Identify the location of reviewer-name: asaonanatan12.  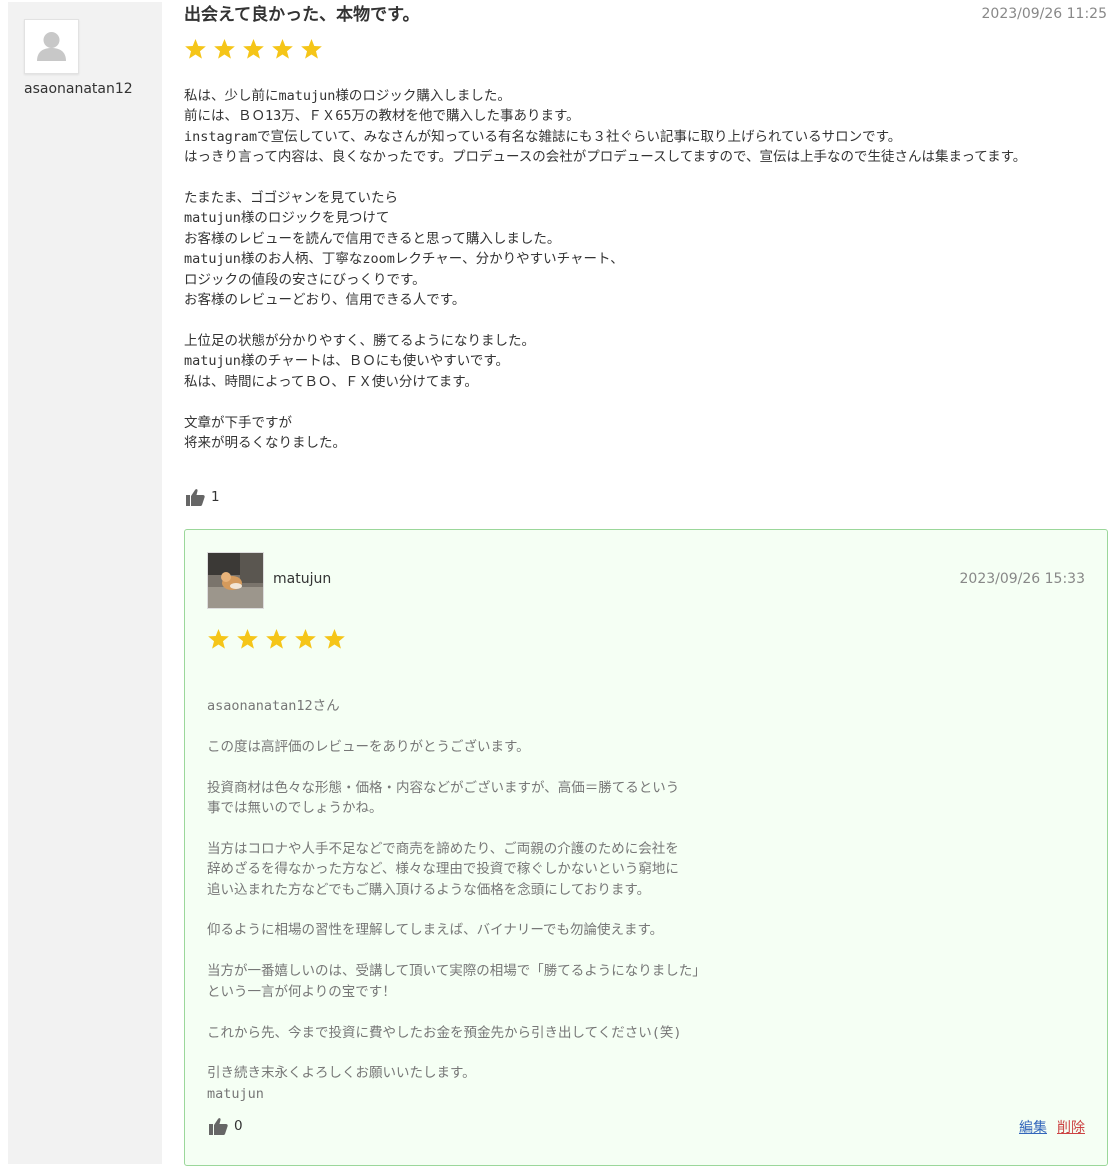
(89, 89).